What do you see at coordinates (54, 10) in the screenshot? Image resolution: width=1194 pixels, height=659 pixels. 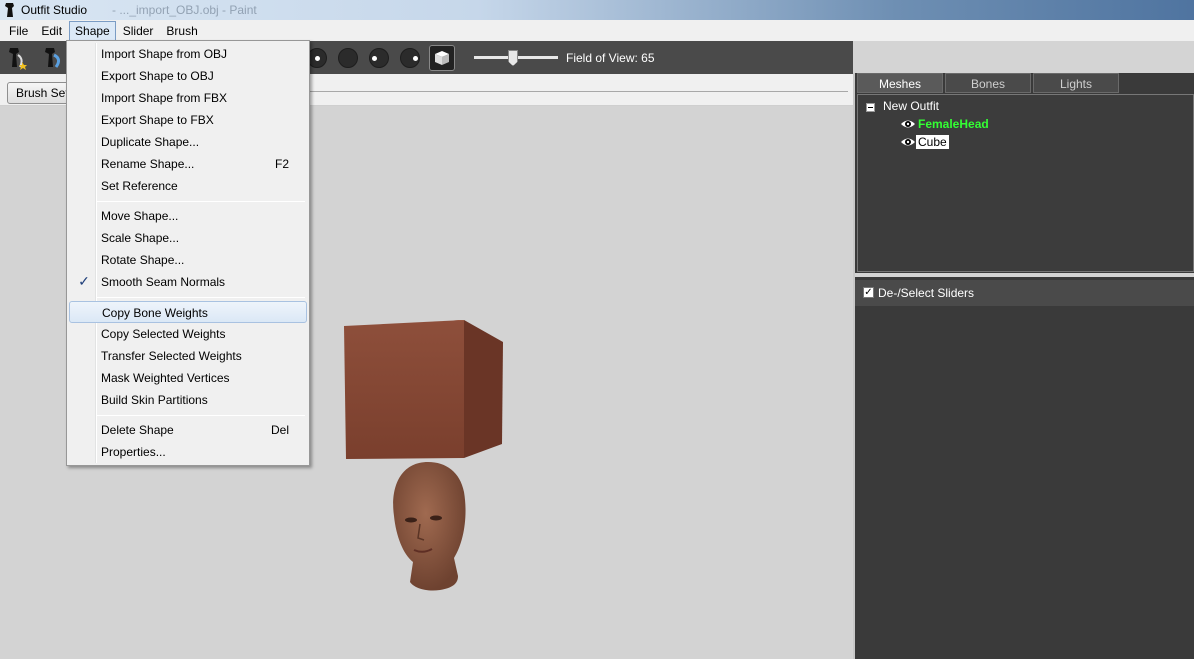 I see `window-title: Outfit Studio` at bounding box center [54, 10].